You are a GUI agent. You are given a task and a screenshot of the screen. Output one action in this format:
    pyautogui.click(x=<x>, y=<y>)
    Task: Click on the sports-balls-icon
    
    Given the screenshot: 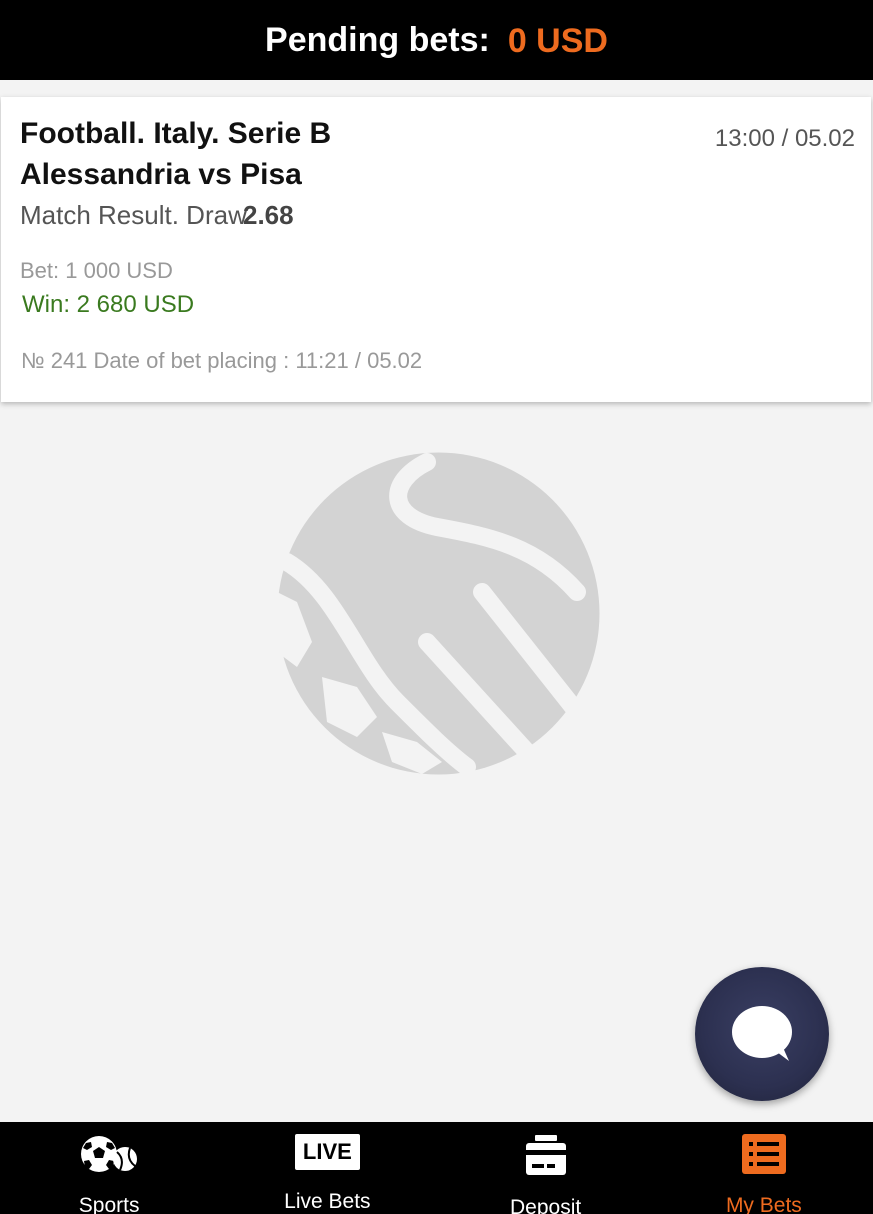 What is the action you would take?
    pyautogui.click(x=109, y=1154)
    